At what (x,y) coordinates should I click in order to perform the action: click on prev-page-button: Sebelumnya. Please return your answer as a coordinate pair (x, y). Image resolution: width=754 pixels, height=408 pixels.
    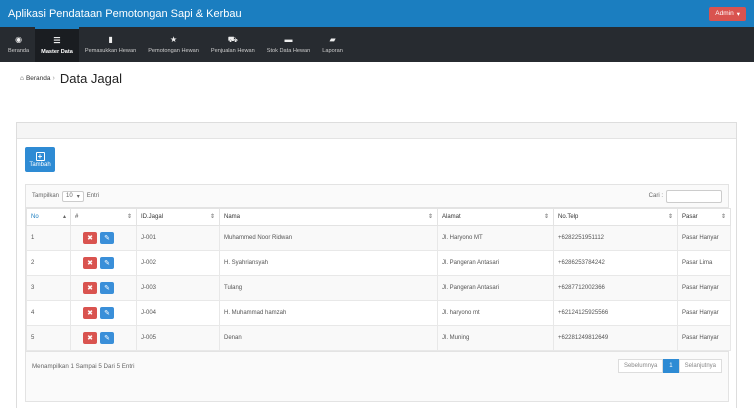
    Looking at the image, I should click on (640, 366).